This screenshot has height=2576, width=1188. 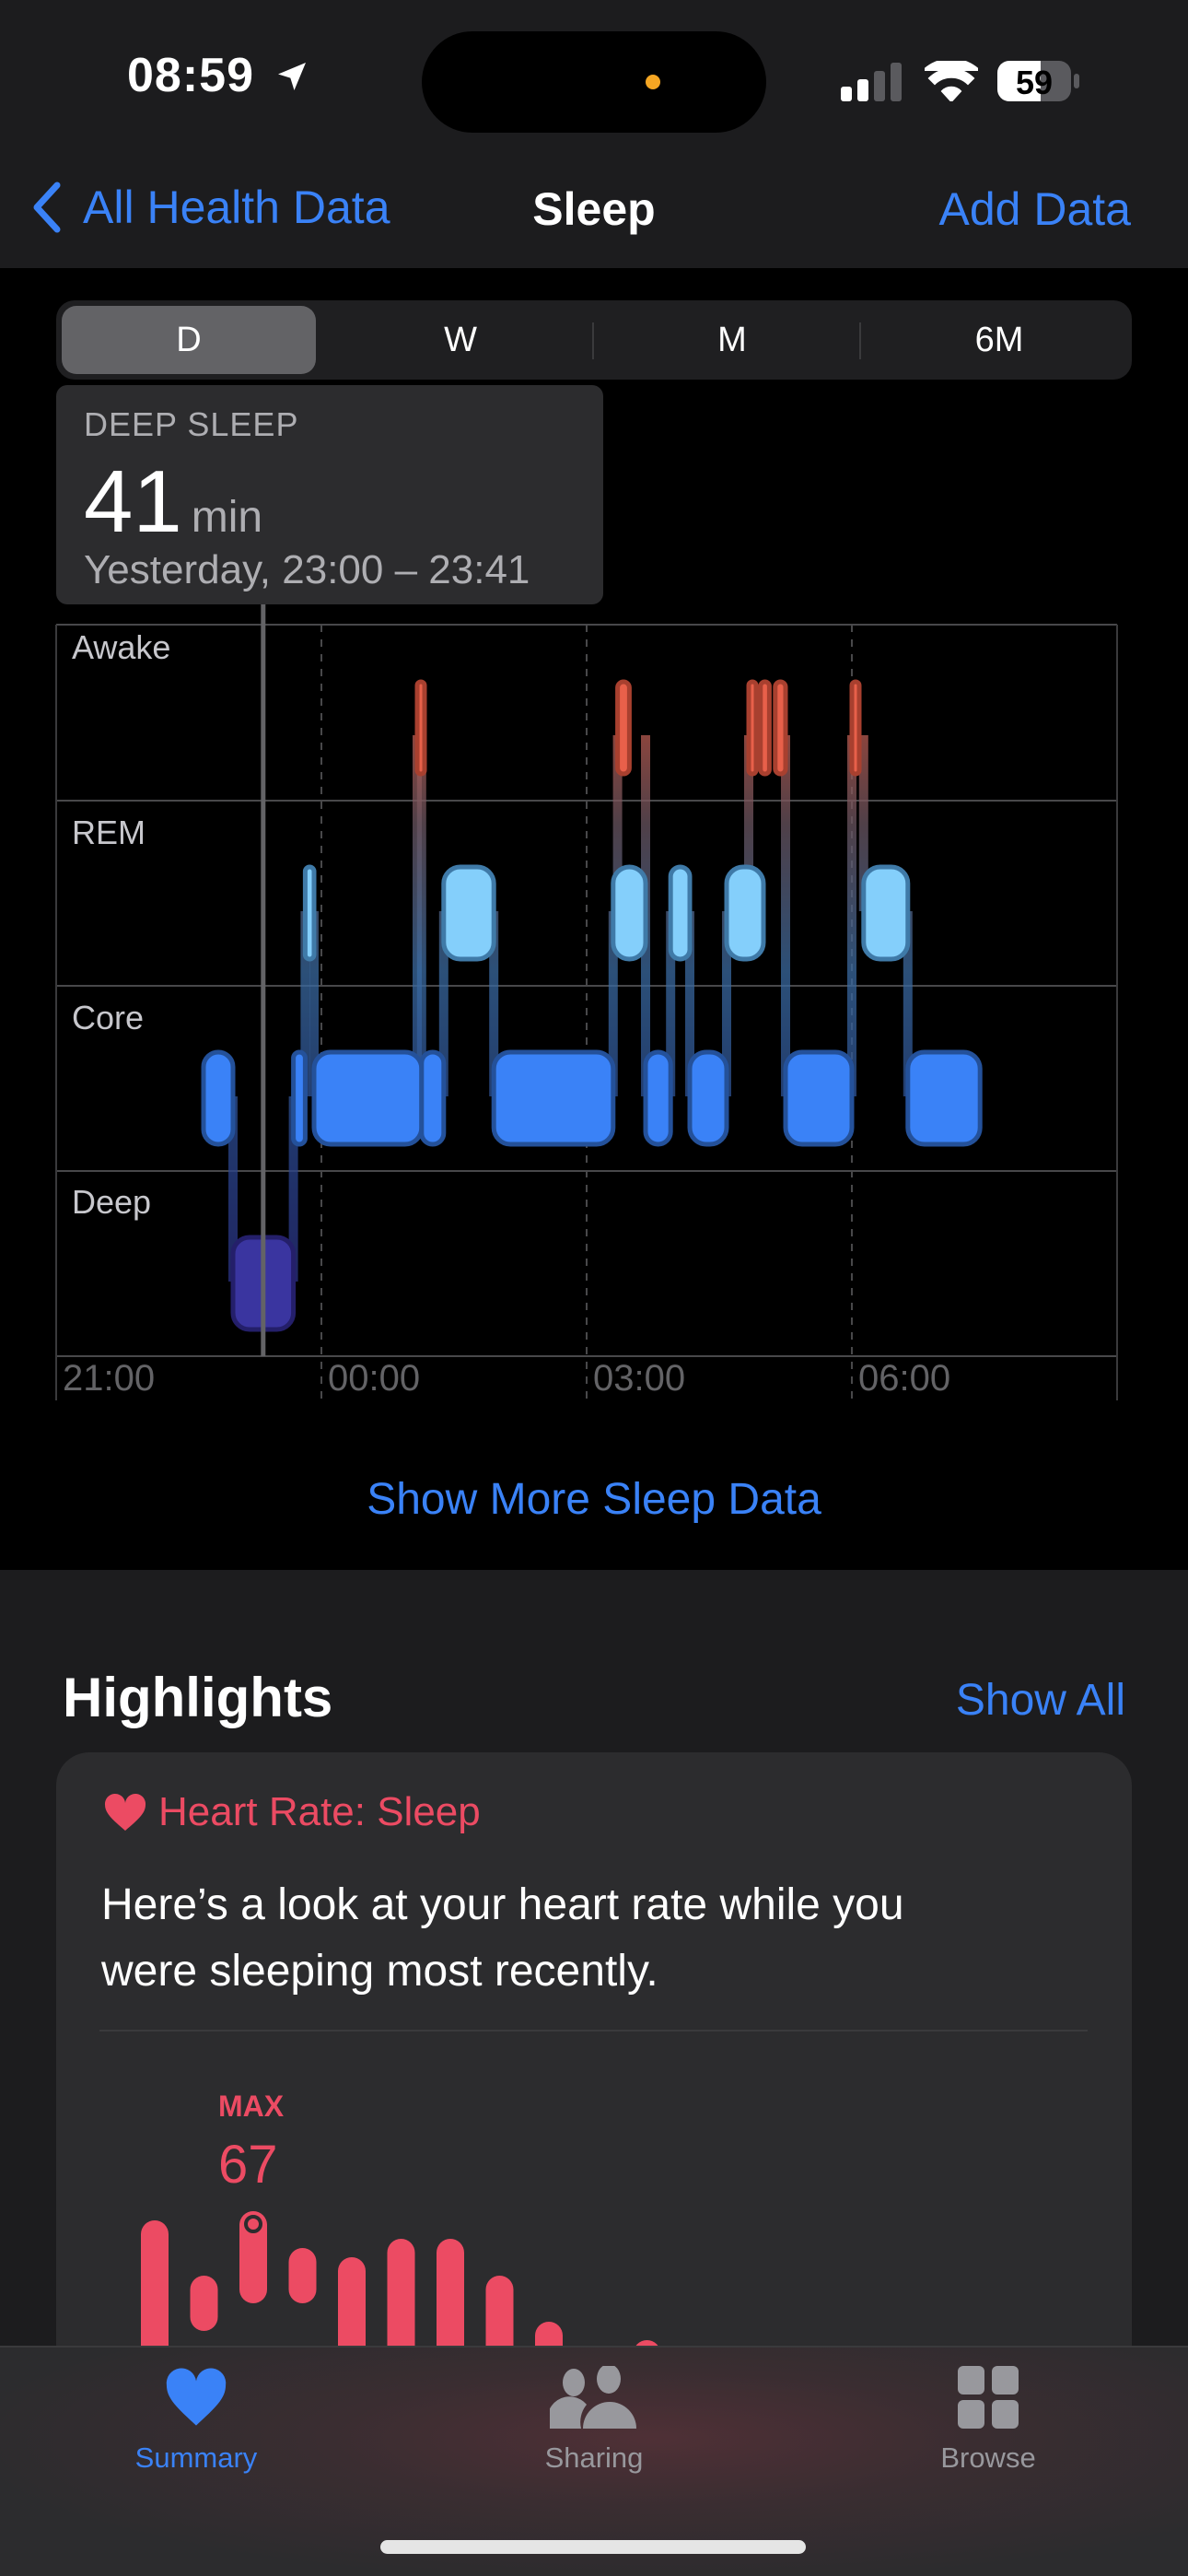 I want to click on tab-label: Sharing, so click(x=594, y=2457).